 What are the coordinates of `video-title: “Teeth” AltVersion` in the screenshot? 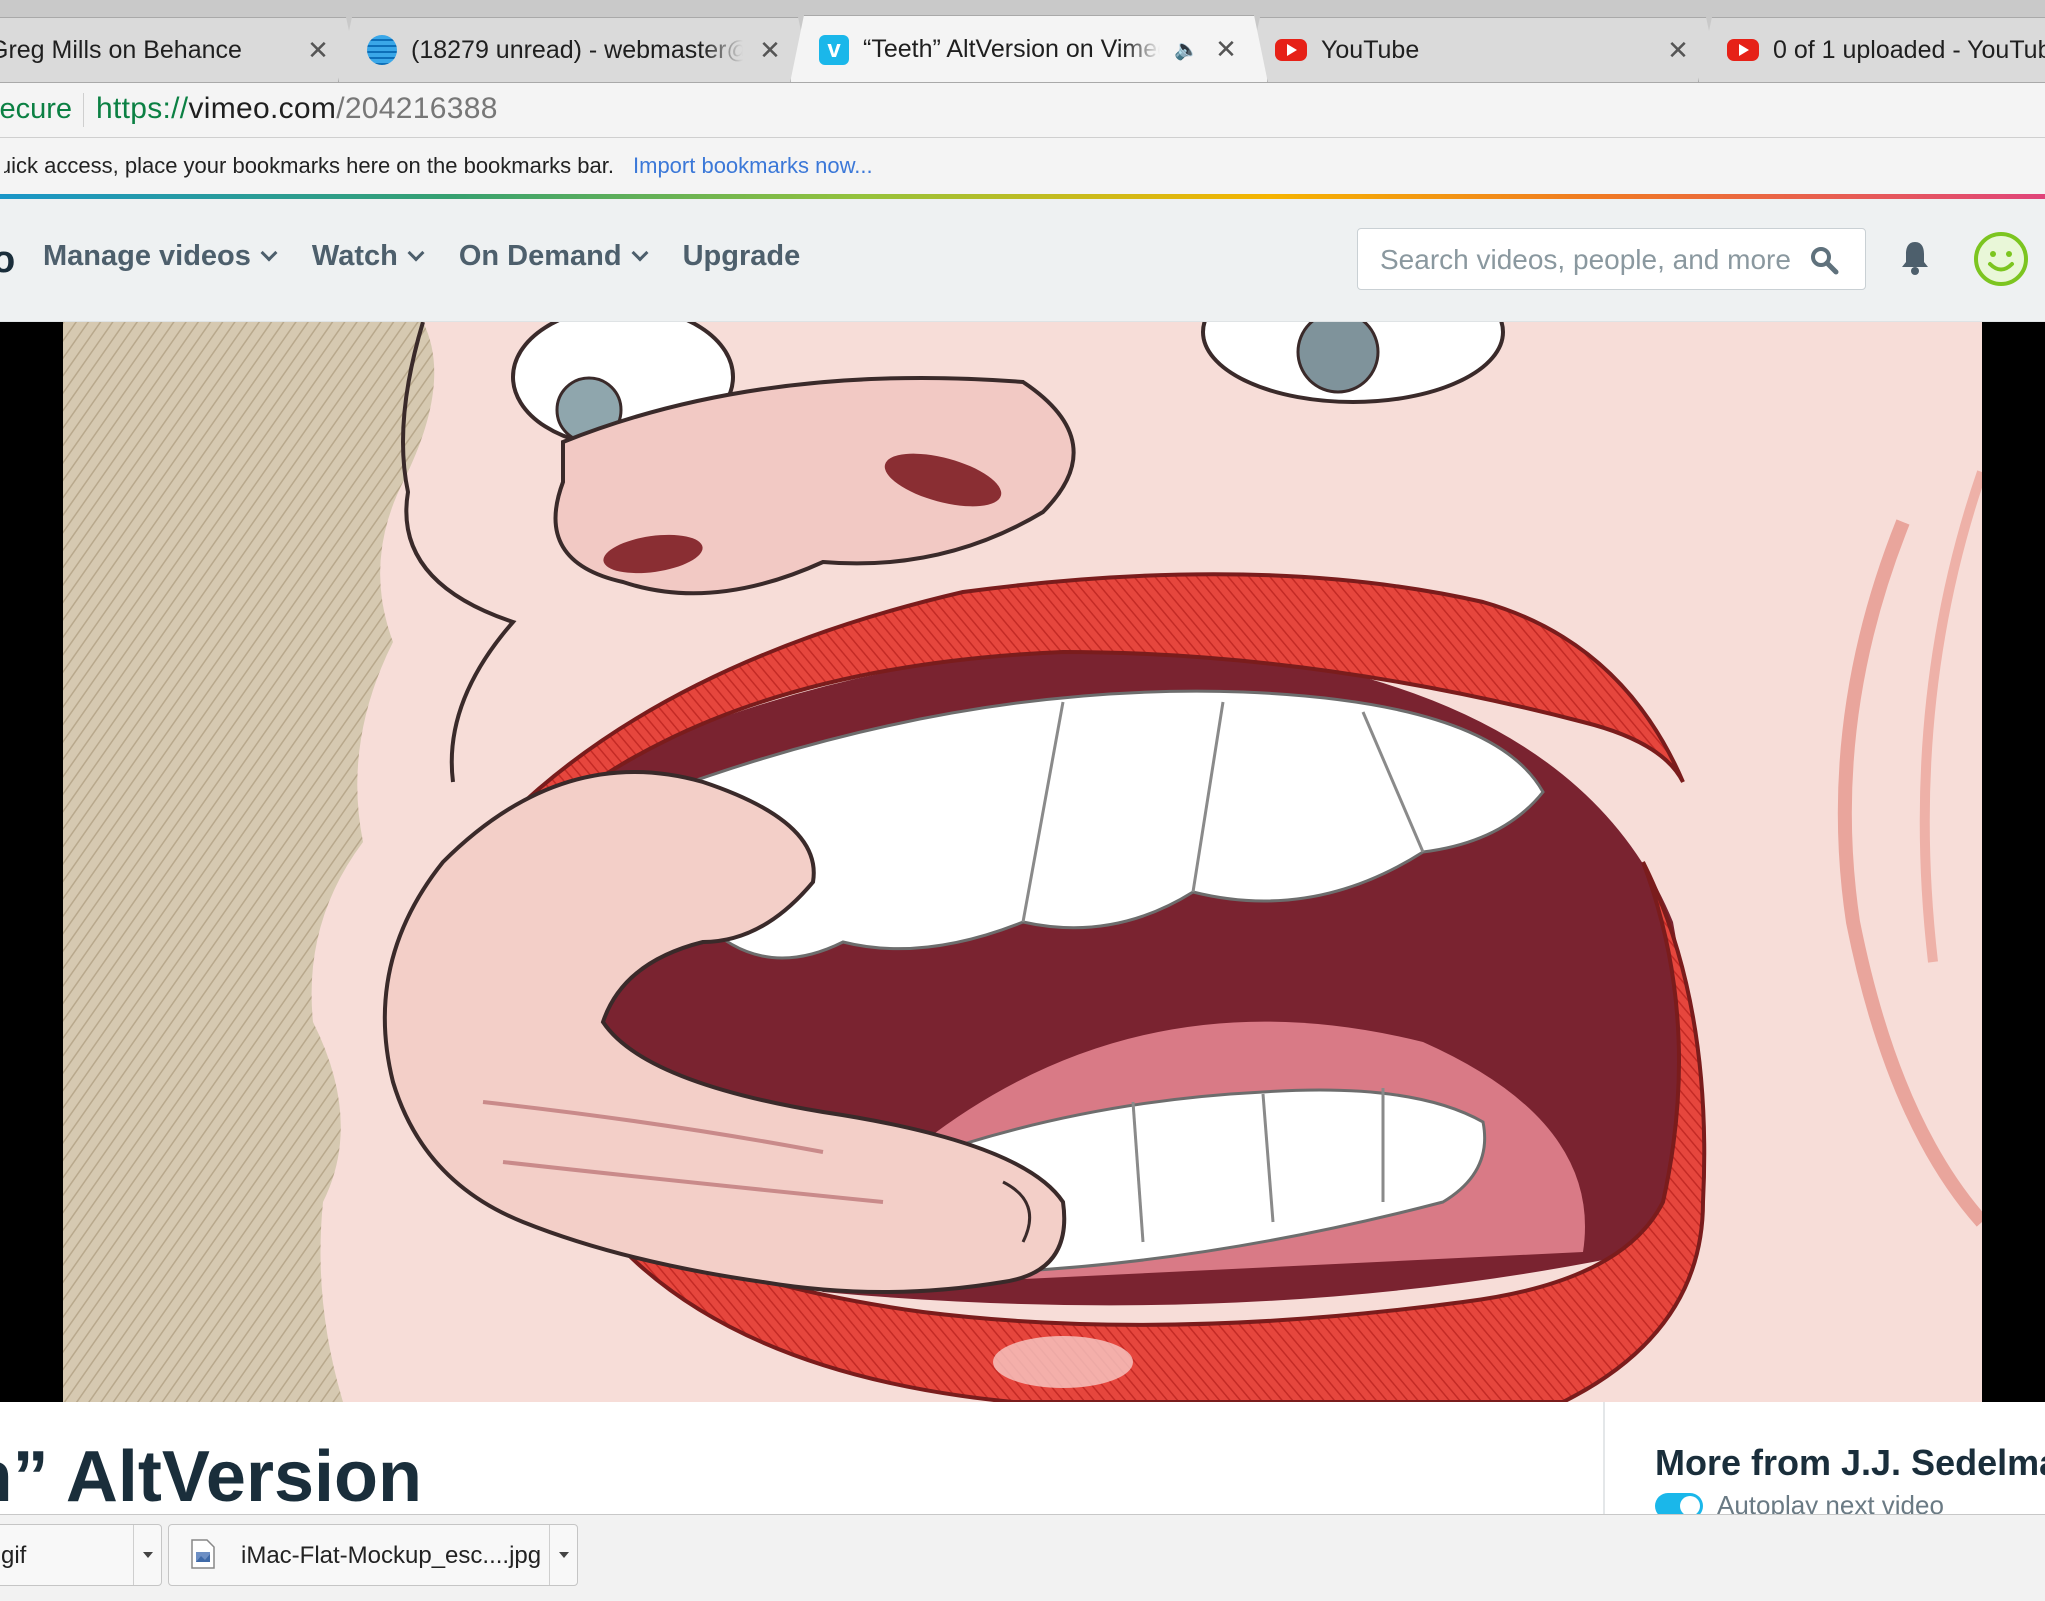 It's located at (211, 1477).